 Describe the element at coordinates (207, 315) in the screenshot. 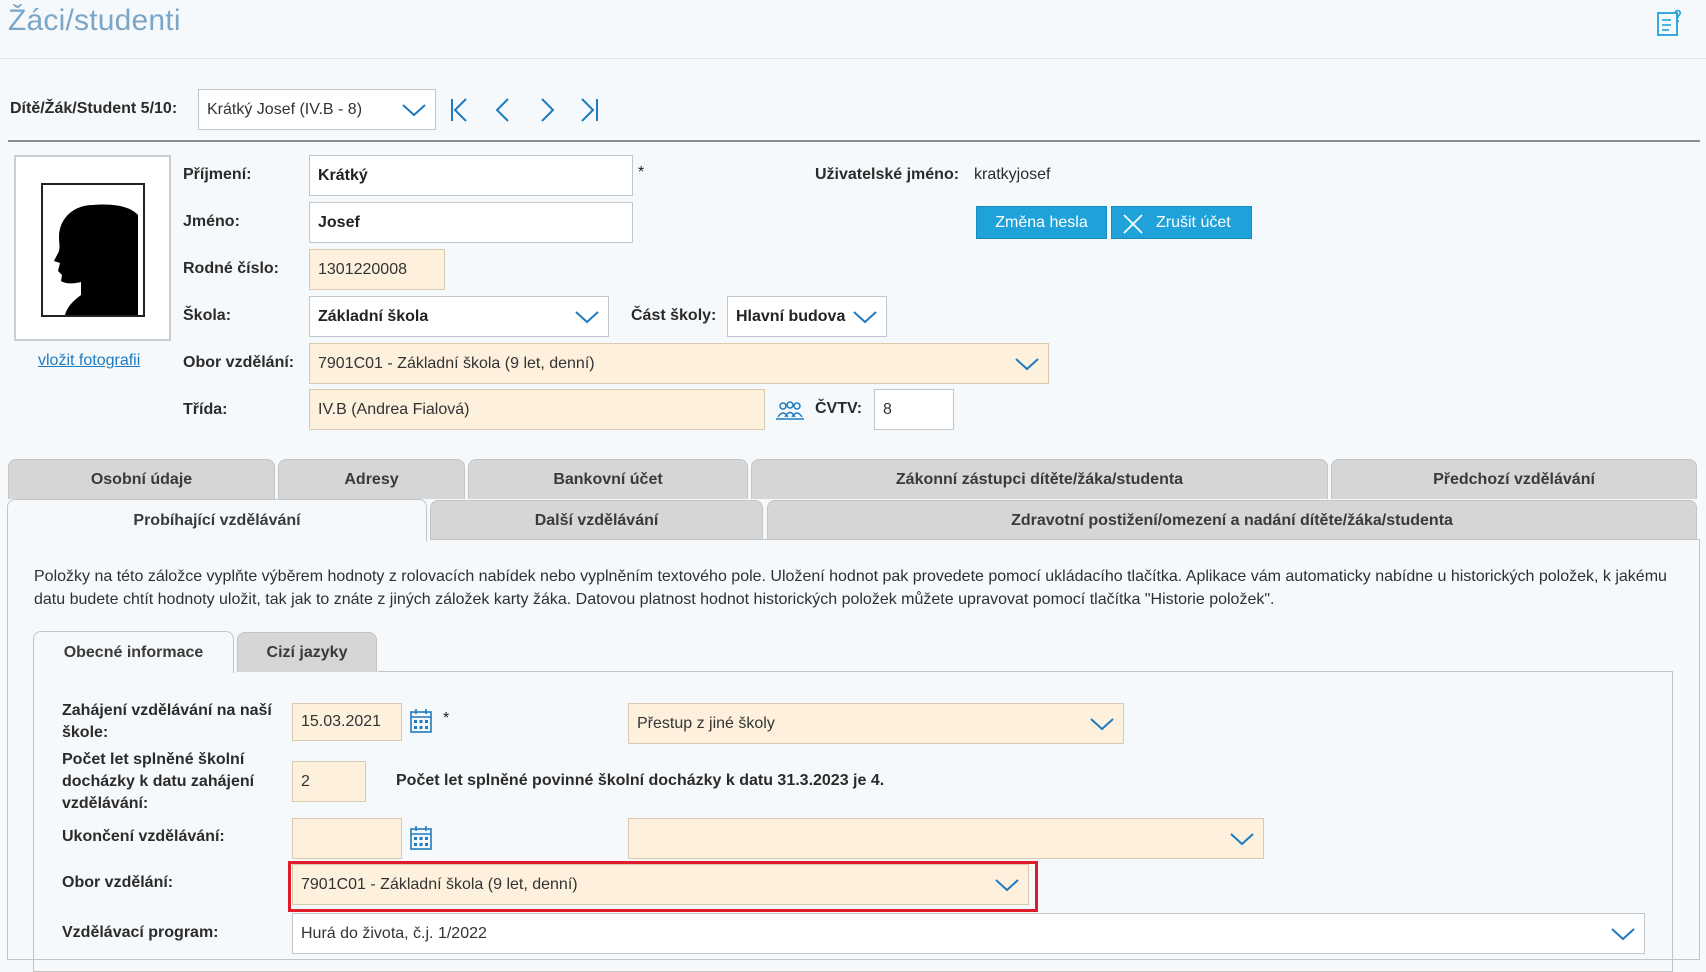

I see `school-label: Škola:` at that location.